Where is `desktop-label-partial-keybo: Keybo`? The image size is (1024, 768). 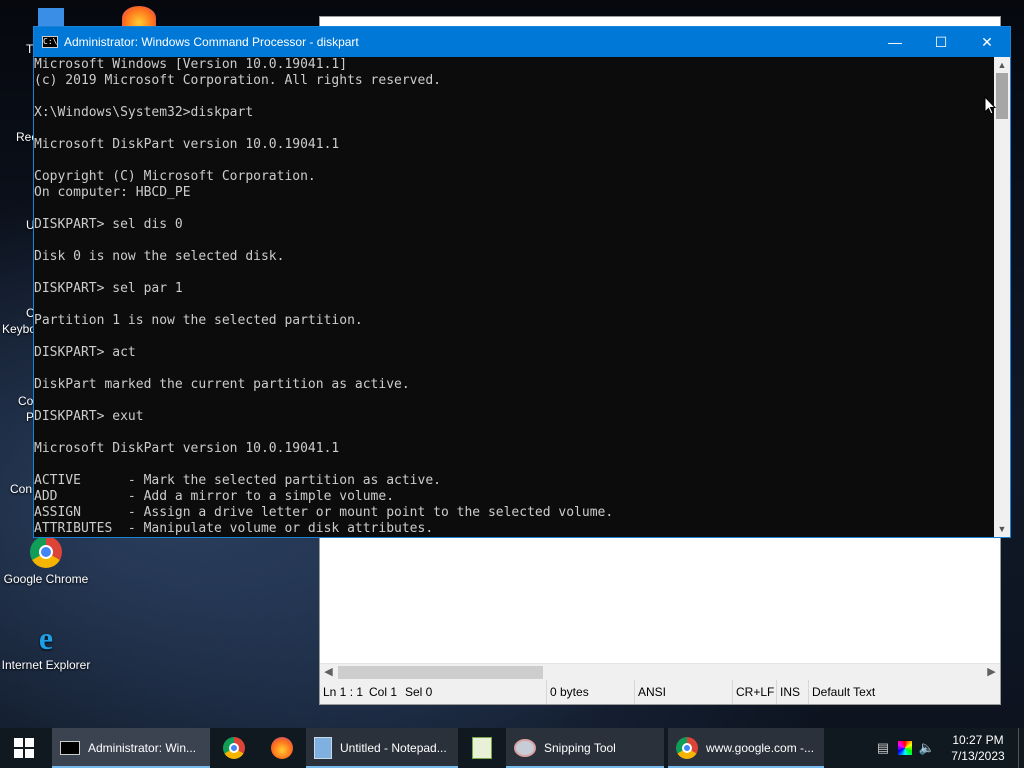
desktop-label-partial-keybo: Keybo is located at coordinates (19, 329).